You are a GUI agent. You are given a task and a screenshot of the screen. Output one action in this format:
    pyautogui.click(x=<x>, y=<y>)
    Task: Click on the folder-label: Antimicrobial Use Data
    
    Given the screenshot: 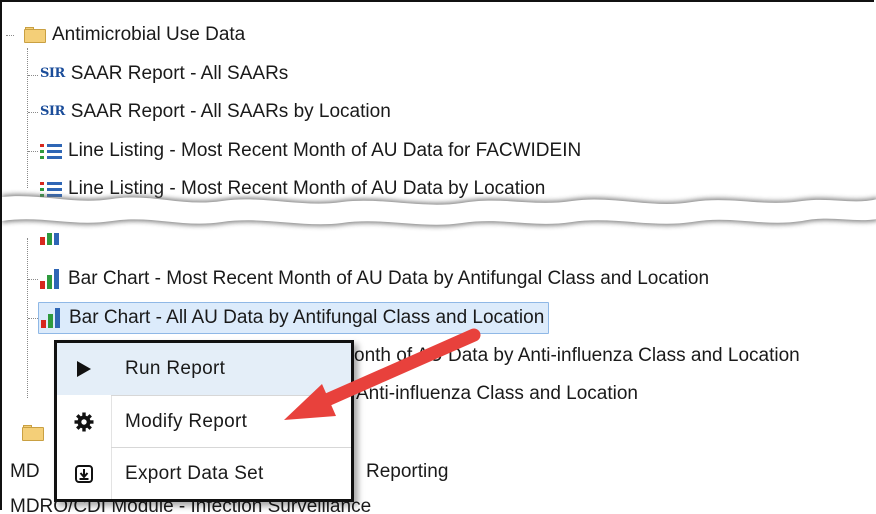 What is the action you would take?
    pyautogui.click(x=149, y=34)
    